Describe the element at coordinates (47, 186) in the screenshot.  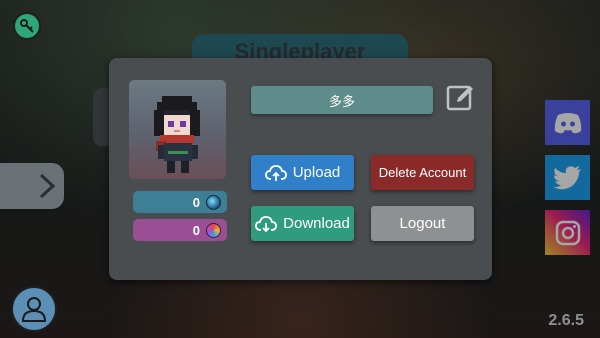
I see `chevron-right-icon` at that location.